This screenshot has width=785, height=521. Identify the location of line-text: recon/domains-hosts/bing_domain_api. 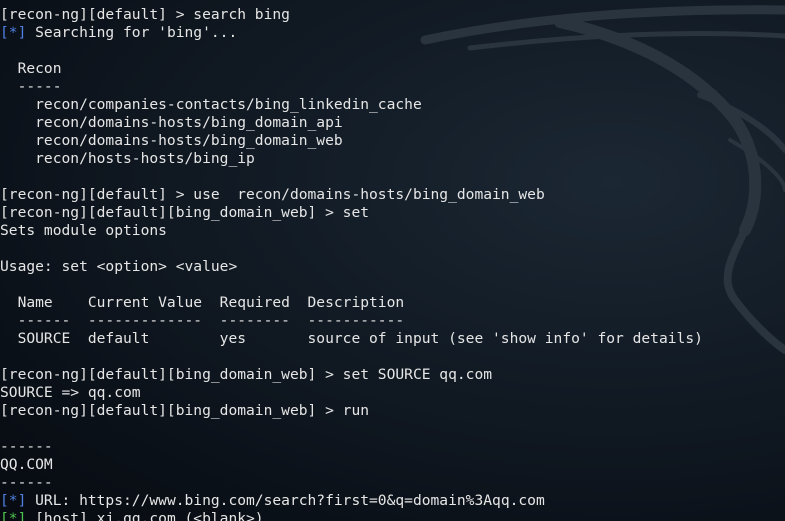
(171, 122).